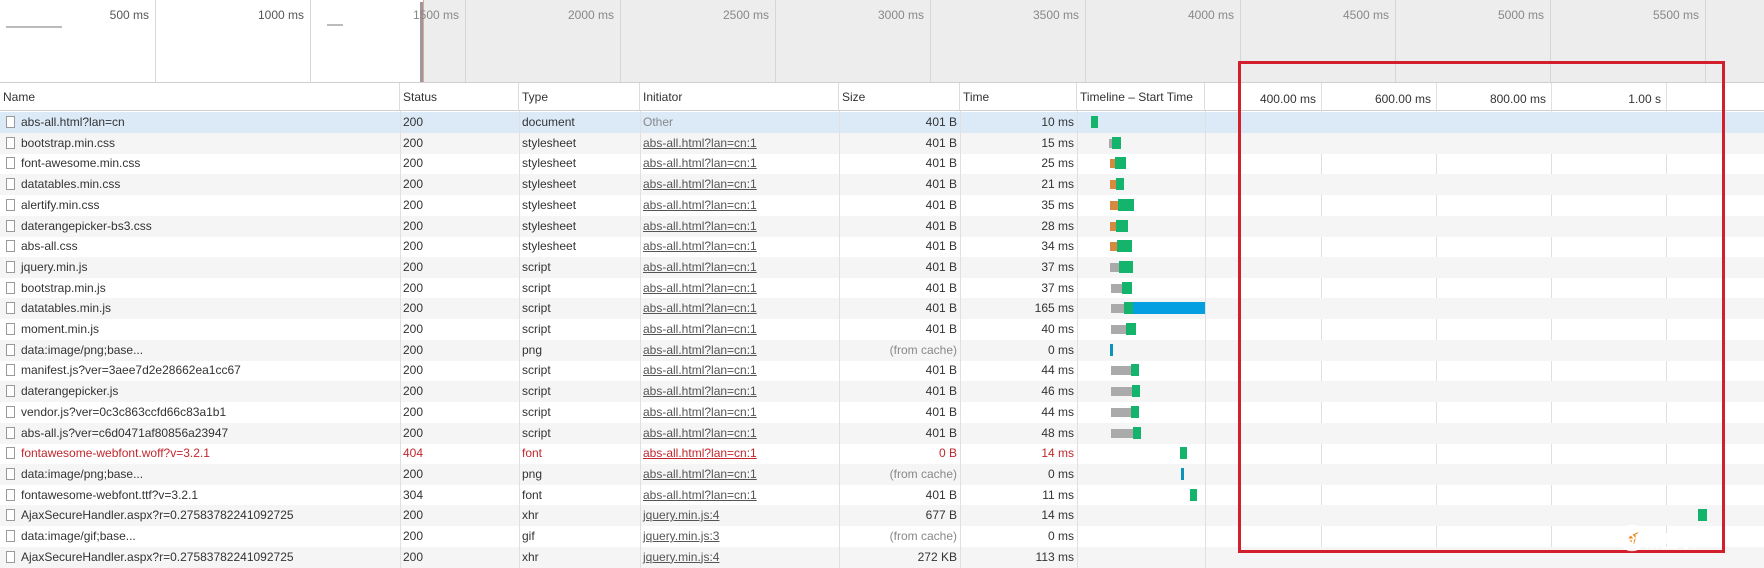 The width and height of the screenshot is (1764, 568). Describe the element at coordinates (899, 97) in the screenshot. I see `column-header-size: Size` at that location.